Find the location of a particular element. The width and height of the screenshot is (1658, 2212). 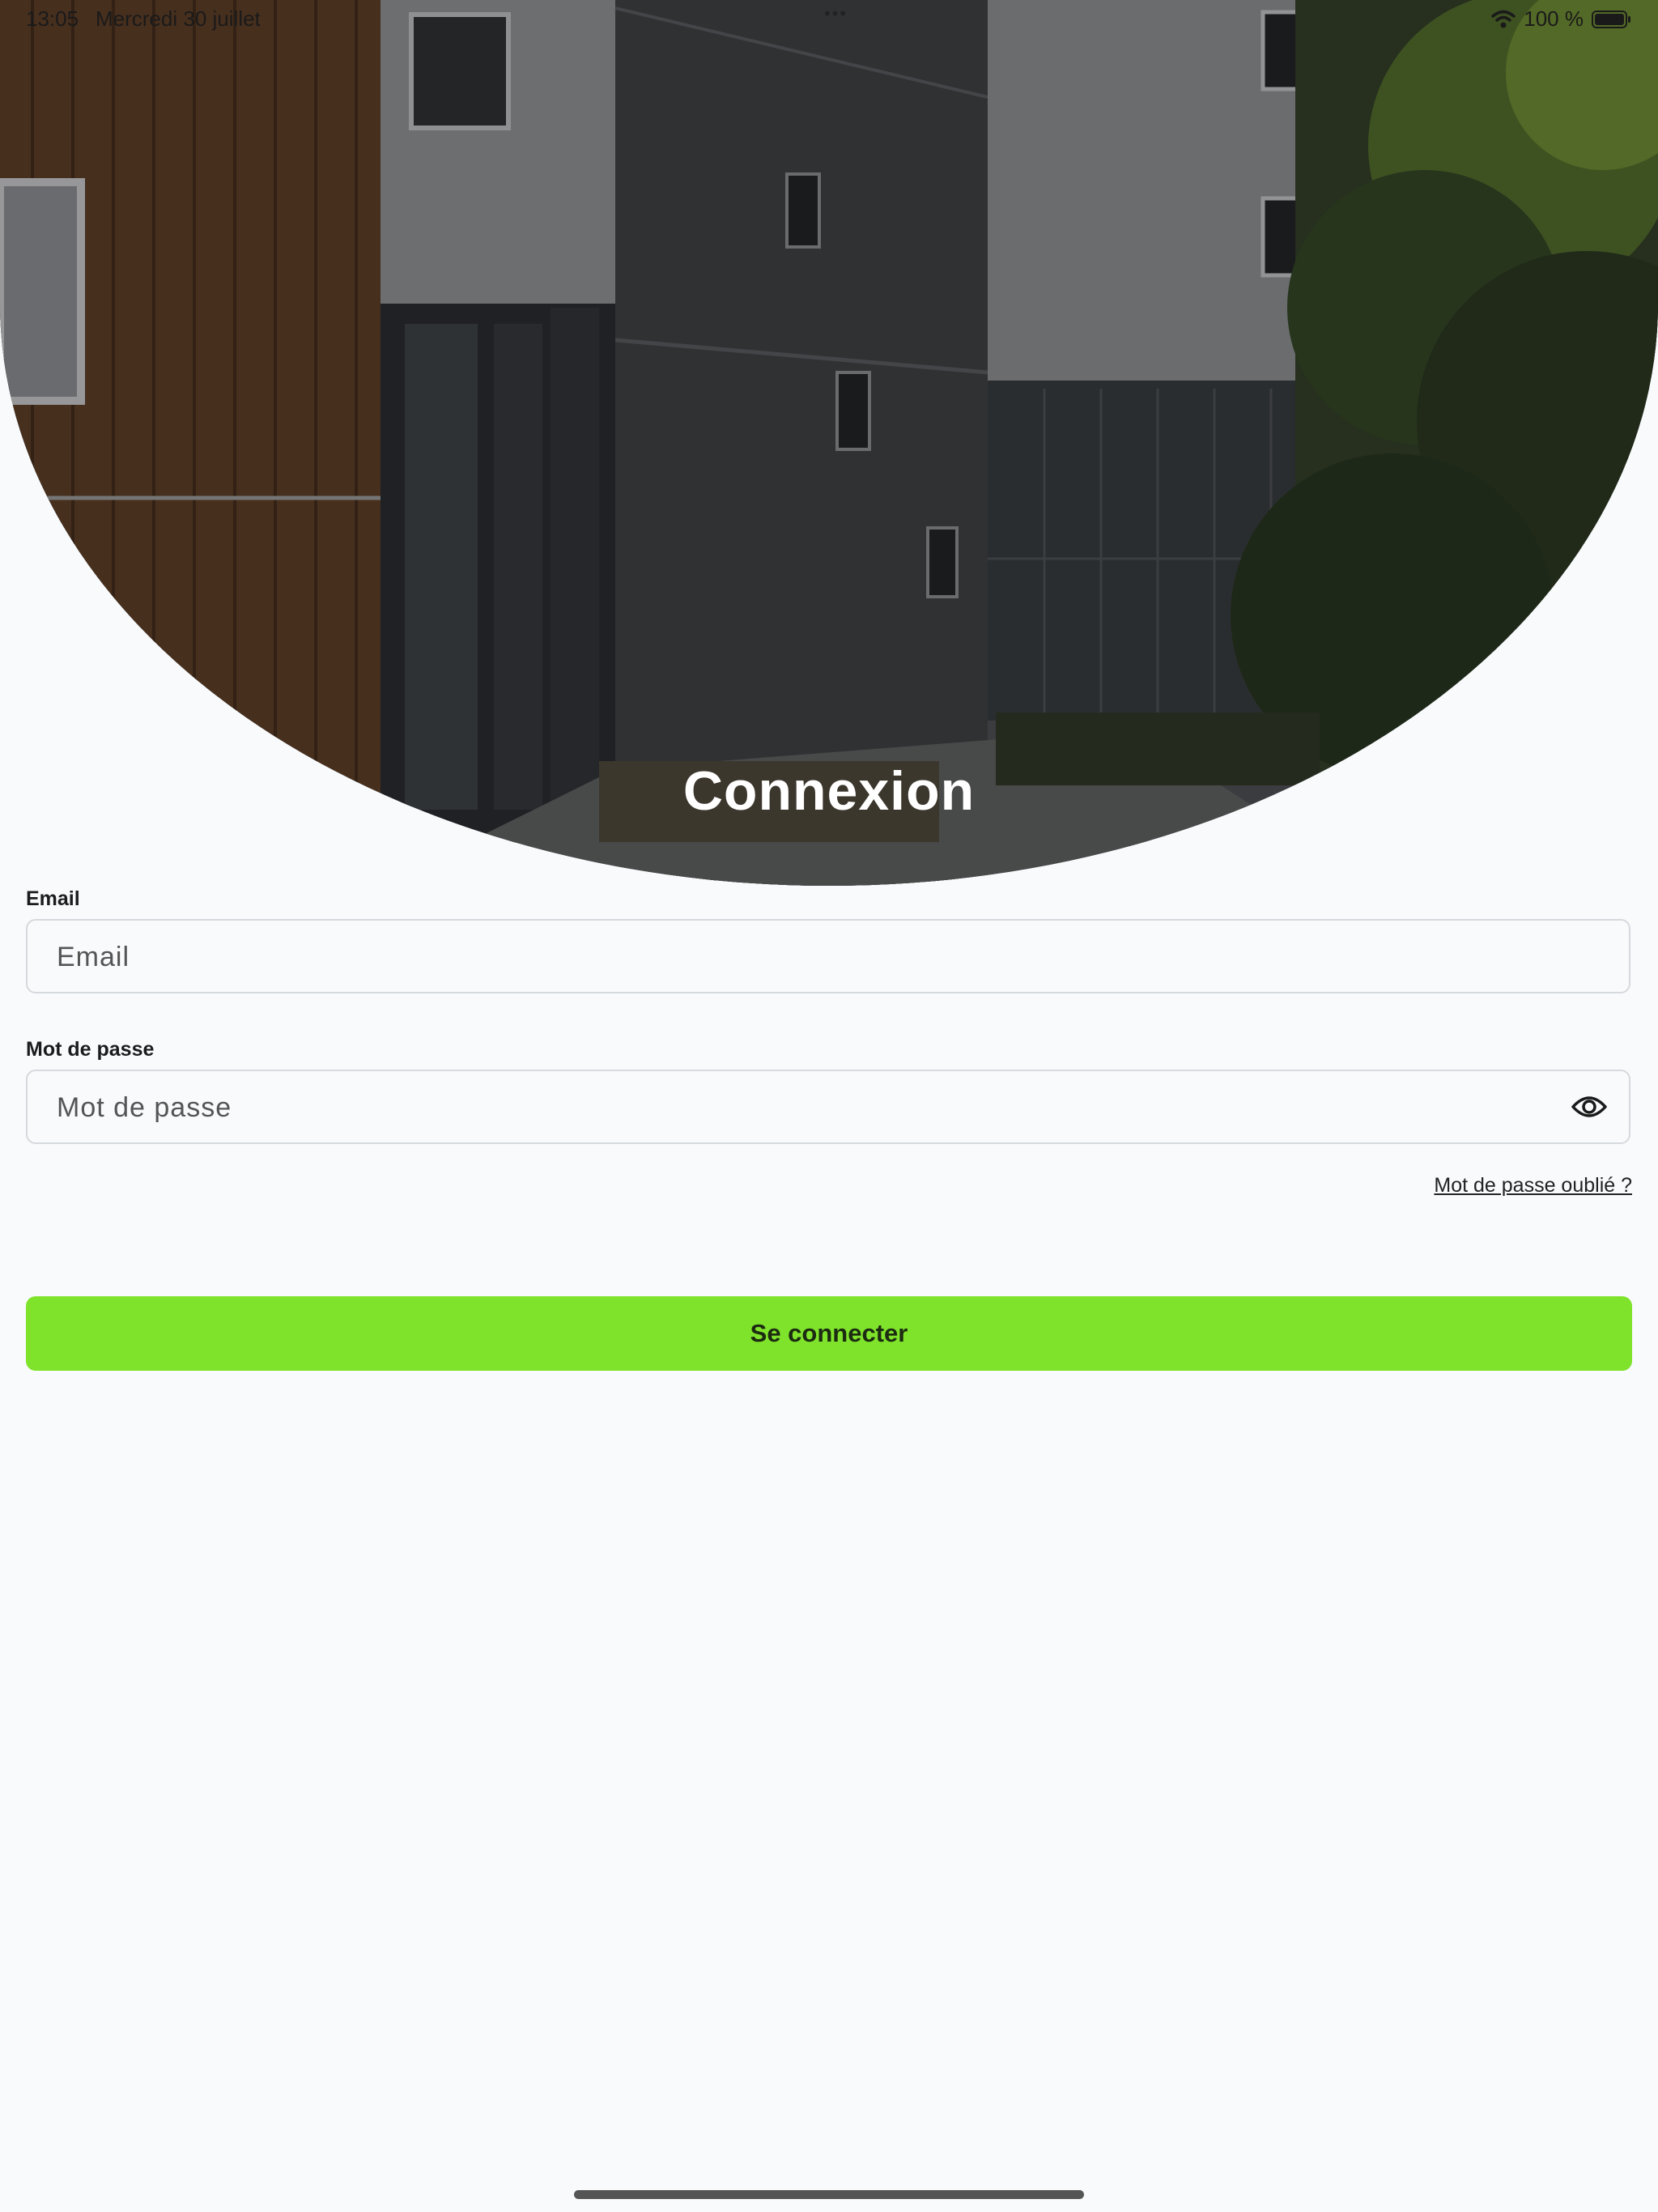

email-field is located at coordinates (809, 957).